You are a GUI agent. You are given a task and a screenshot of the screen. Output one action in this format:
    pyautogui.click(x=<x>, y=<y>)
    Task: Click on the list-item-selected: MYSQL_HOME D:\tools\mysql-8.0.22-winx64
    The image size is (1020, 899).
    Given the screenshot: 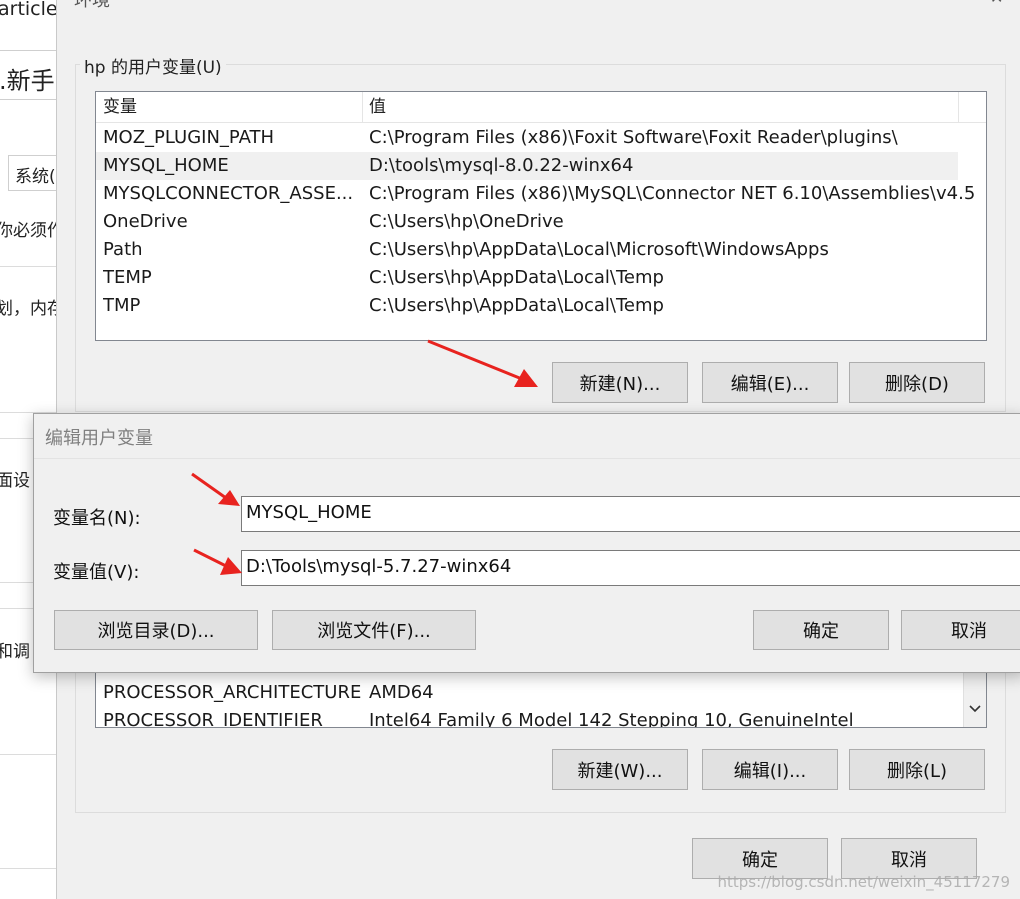 What is the action you would take?
    pyautogui.click(x=527, y=166)
    